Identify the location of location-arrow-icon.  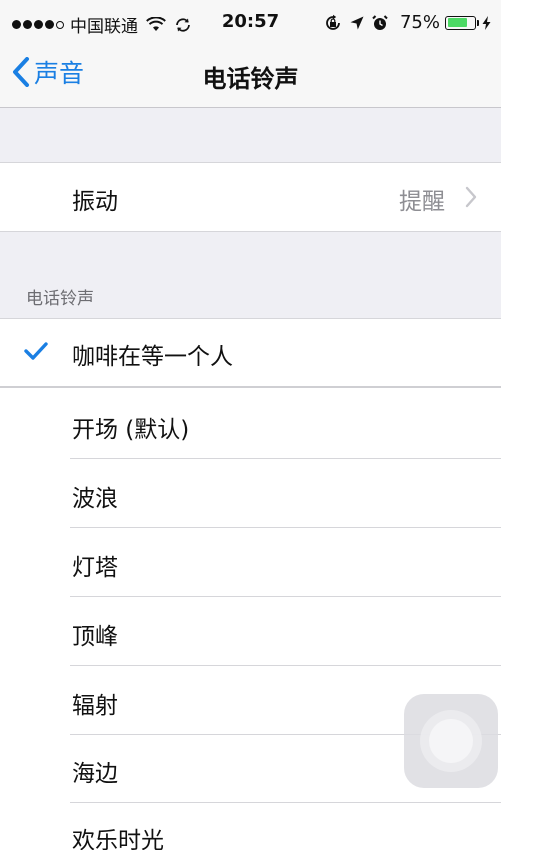
(357, 23).